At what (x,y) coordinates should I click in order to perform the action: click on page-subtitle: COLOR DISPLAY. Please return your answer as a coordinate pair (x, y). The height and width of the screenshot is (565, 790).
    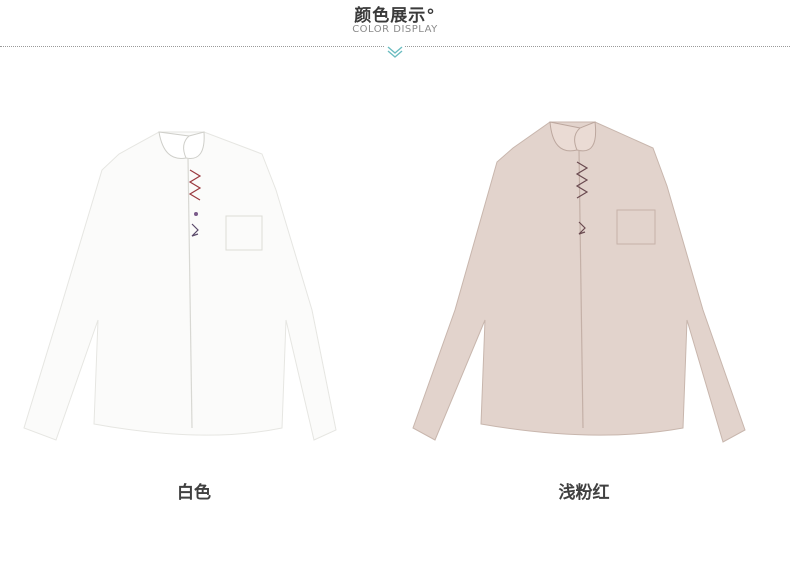
    Looking at the image, I should click on (395, 29).